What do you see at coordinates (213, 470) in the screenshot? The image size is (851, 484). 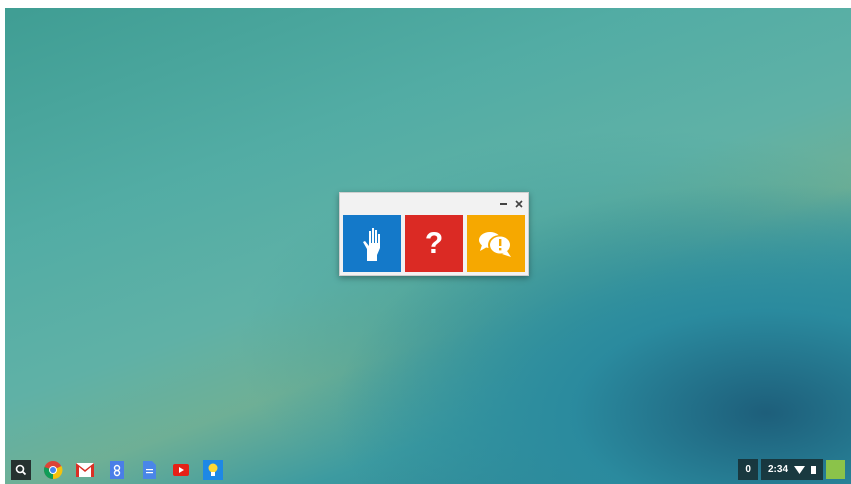 I see `lightbulb-icon` at bounding box center [213, 470].